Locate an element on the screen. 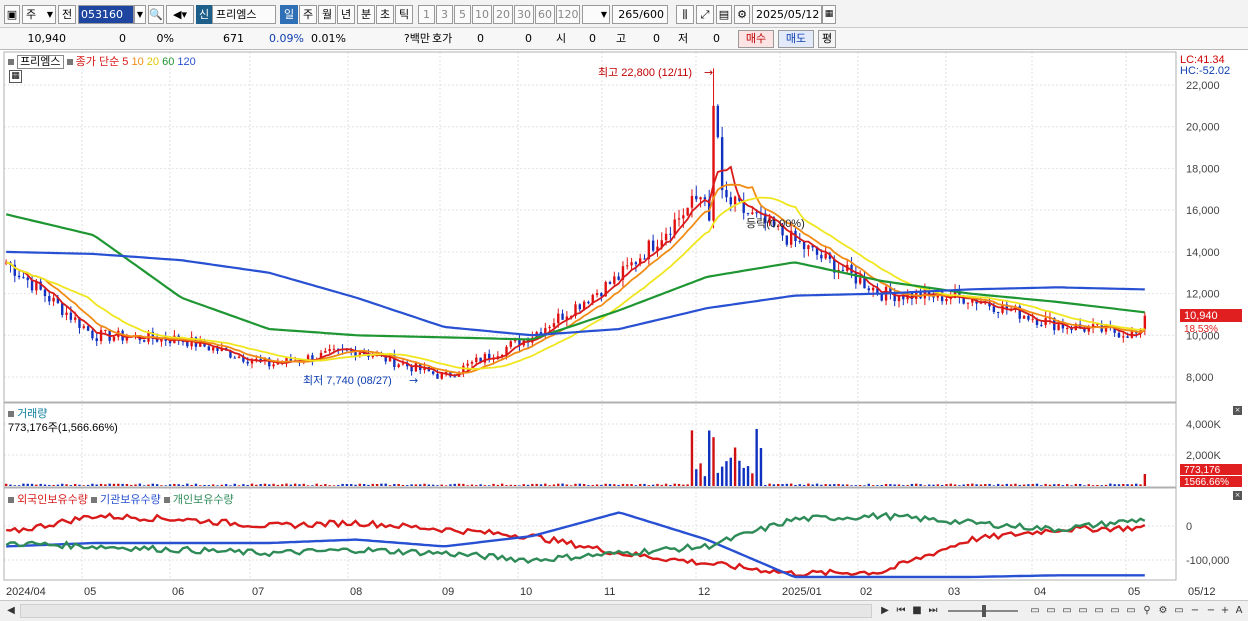 This screenshot has width=1248, height=621. layout-icon: ▣ is located at coordinates (12, 14).